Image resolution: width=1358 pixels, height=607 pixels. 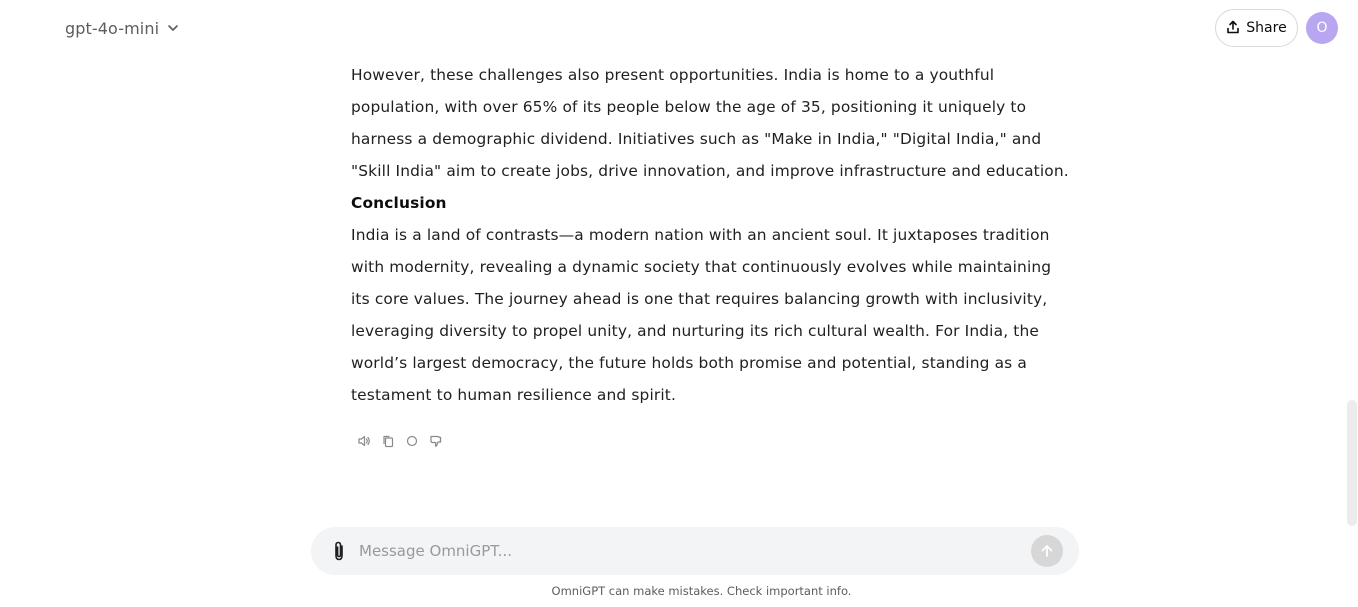 What do you see at coordinates (412, 441) in the screenshot?
I see `regenerate-icon` at bounding box center [412, 441].